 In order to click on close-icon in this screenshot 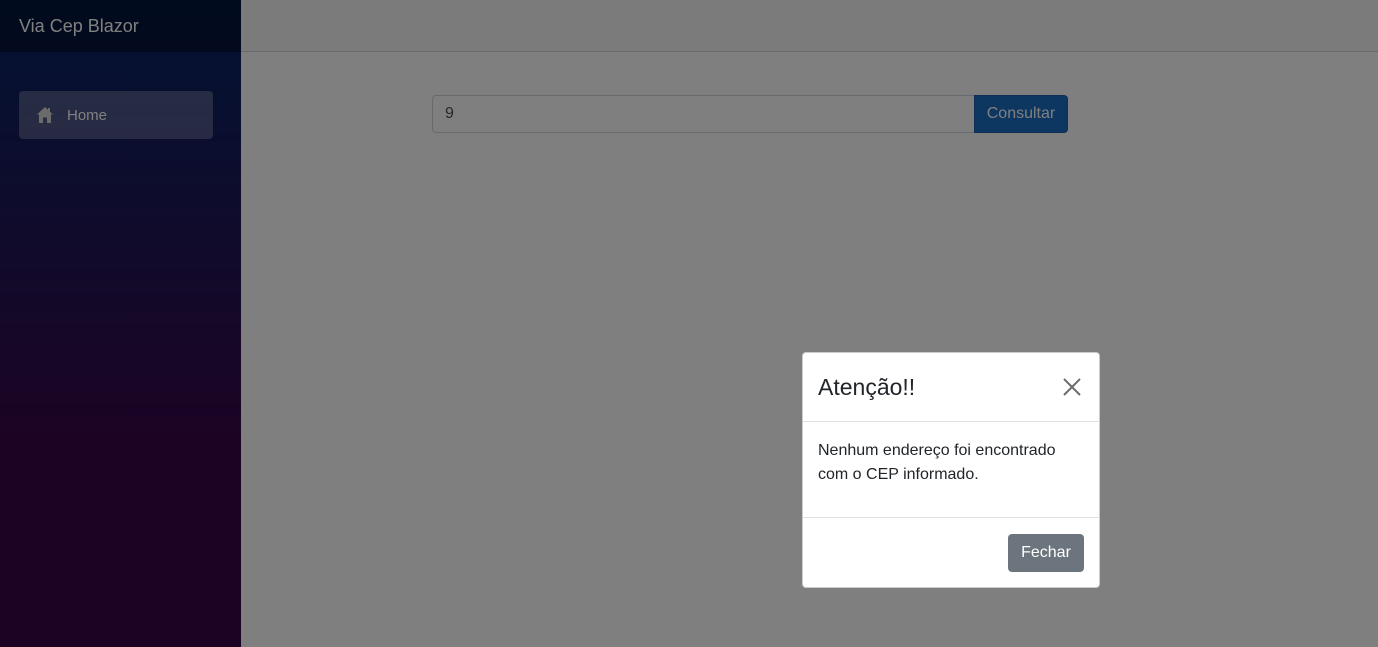, I will do `click(1072, 387)`.